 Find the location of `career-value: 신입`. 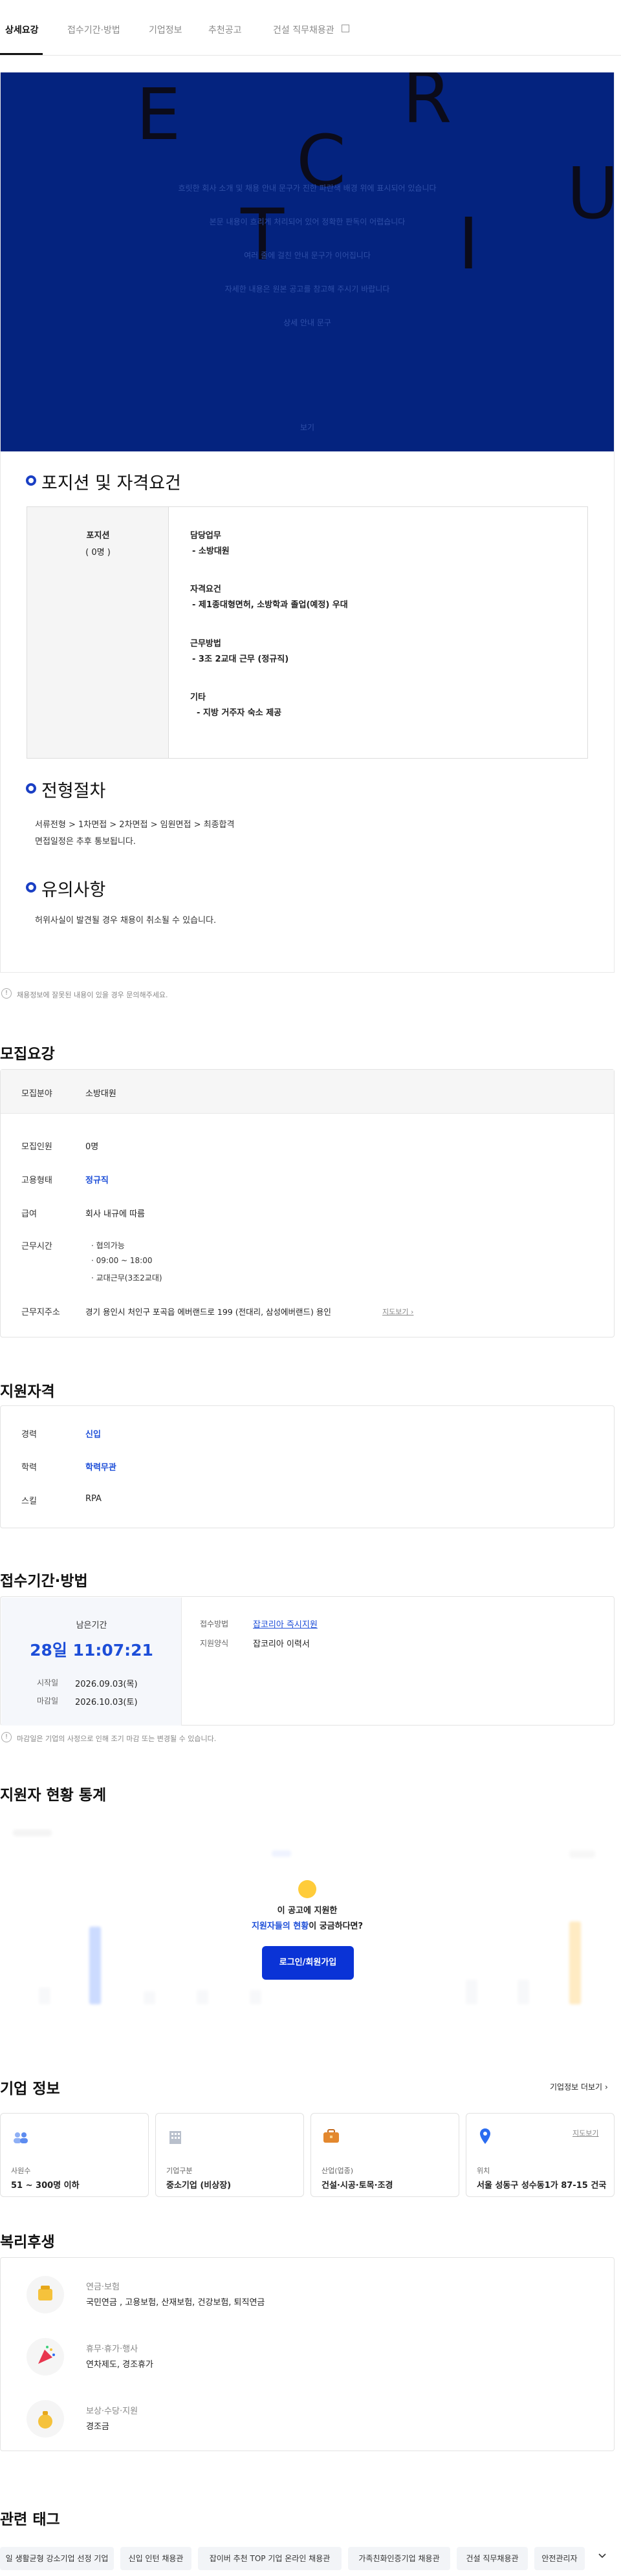

career-value: 신입 is located at coordinates (93, 1435).